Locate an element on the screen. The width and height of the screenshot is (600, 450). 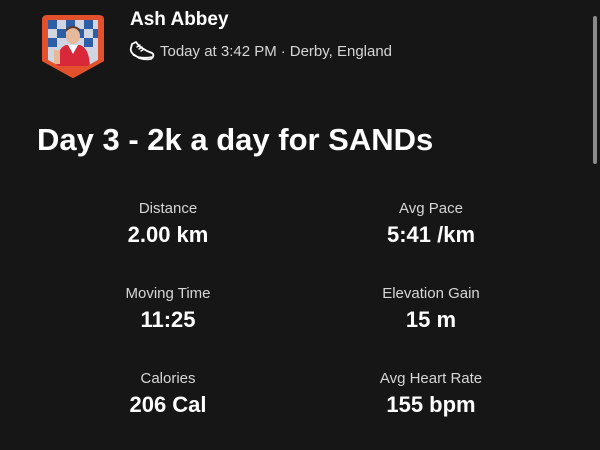
stat-value: 11:25 is located at coordinates (168, 319).